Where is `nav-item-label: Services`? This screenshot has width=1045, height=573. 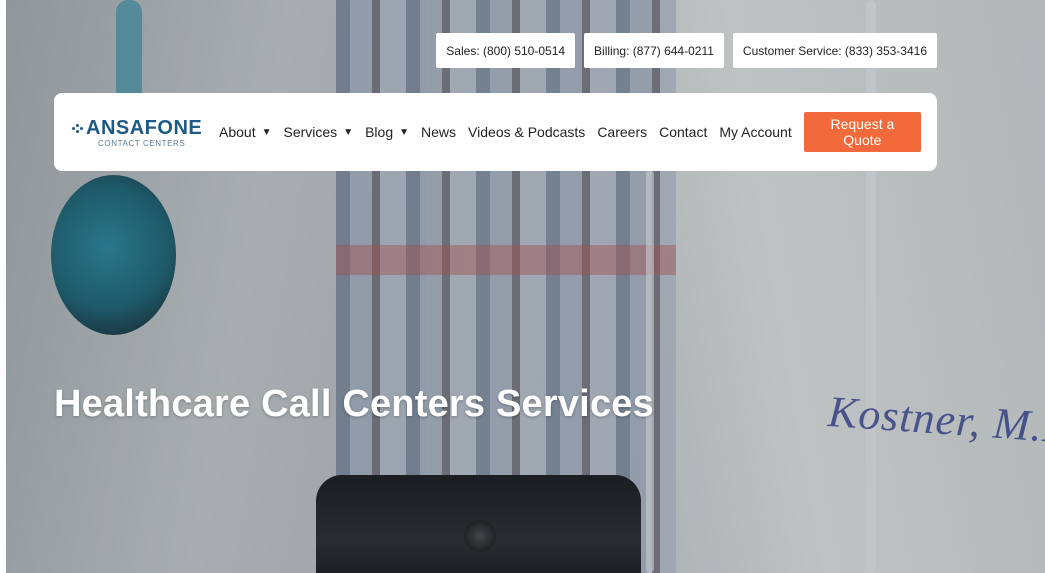
nav-item-label: Services is located at coordinates (310, 132).